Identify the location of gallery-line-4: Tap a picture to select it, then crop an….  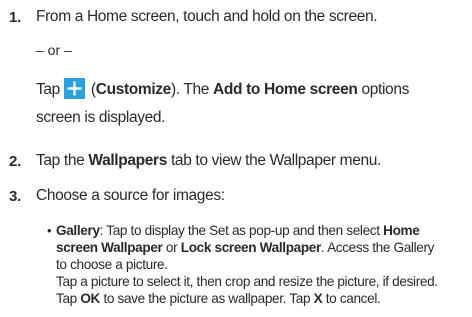
(247, 281).